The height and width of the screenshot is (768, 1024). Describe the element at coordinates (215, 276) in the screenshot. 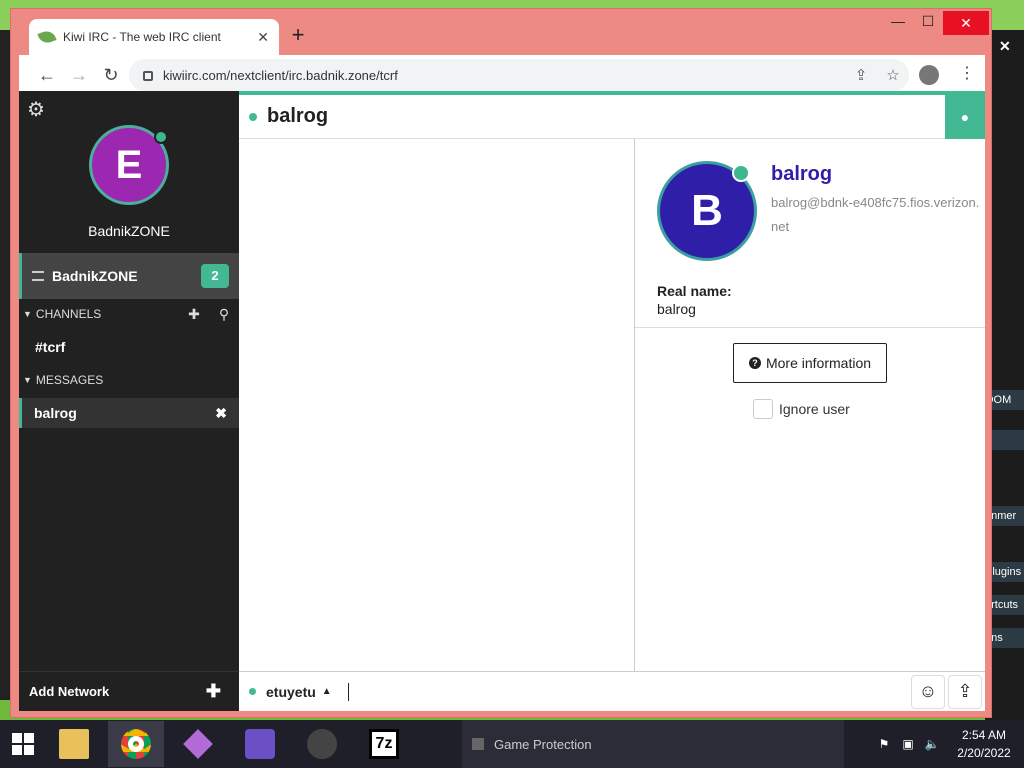

I see `unread-badge: 2` at that location.